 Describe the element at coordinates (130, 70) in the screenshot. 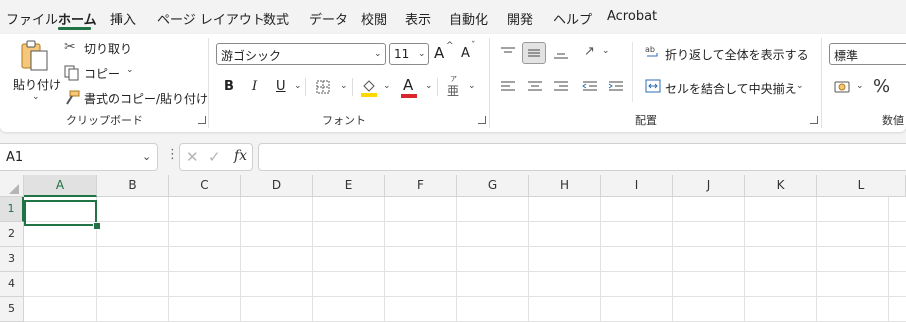

I see `copy-dropdown-icon: ⌄` at that location.